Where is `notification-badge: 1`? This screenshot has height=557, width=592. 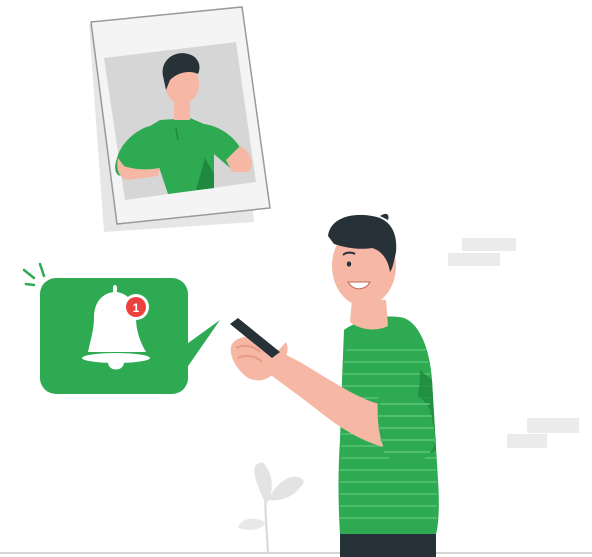
notification-badge: 1 is located at coordinates (136, 307).